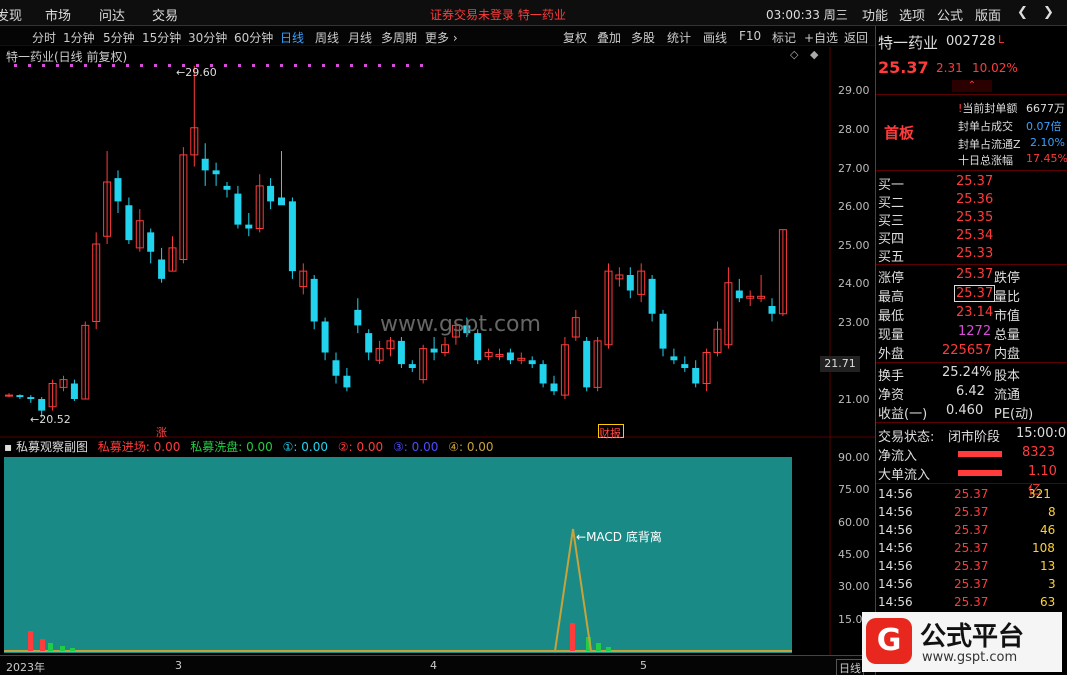 This screenshot has height=675, width=1067. I want to click on date-tick: 4, so click(433, 665).